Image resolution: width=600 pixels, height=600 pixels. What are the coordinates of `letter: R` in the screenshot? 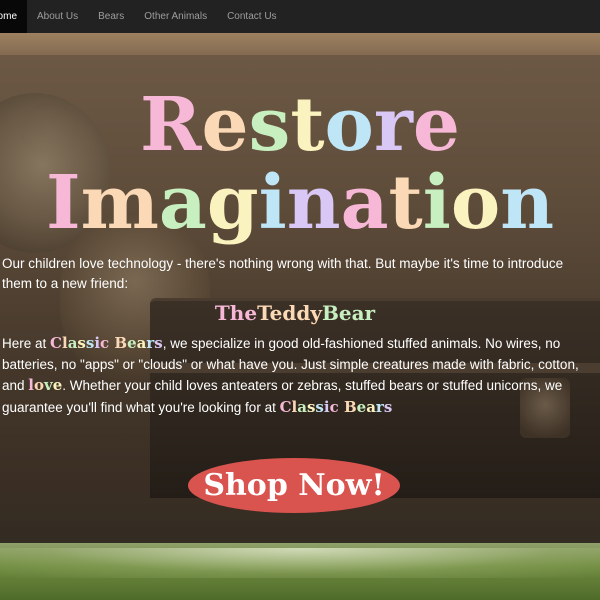 It's located at (171, 125).